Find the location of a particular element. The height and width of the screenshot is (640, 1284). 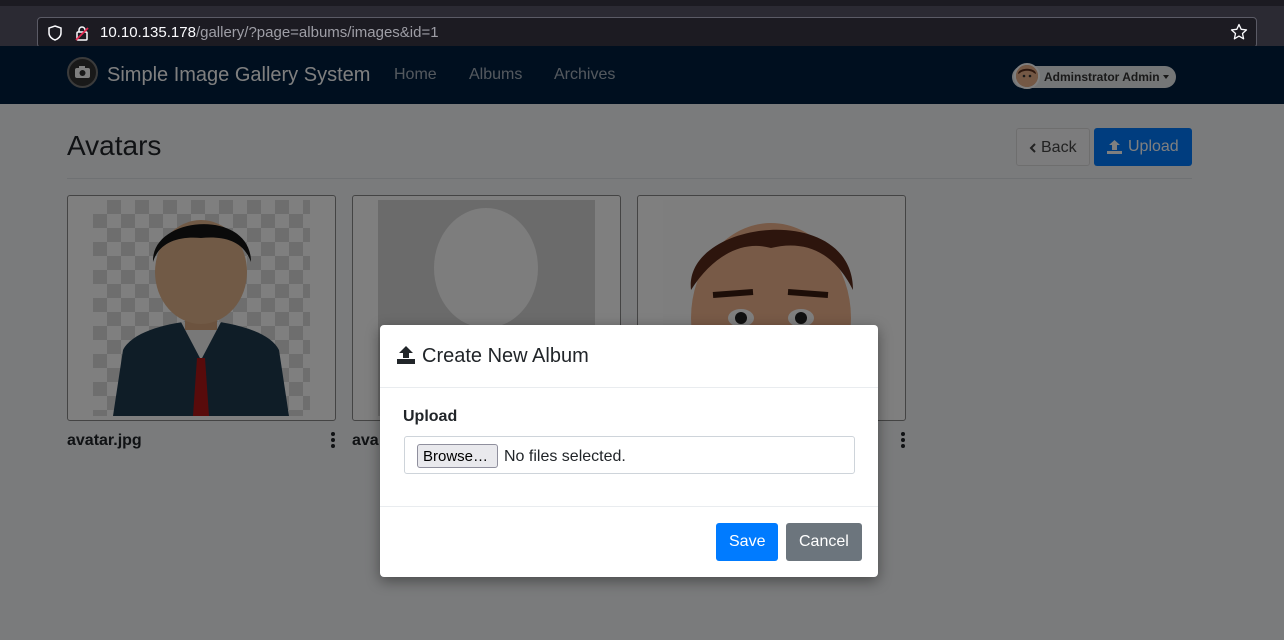

save-button: Save is located at coordinates (747, 542).